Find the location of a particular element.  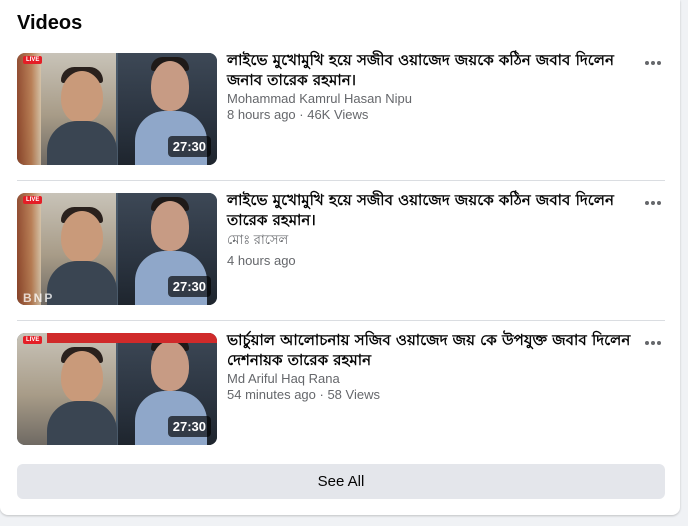

video-author: মোঃ রাসেল is located at coordinates (432, 241).